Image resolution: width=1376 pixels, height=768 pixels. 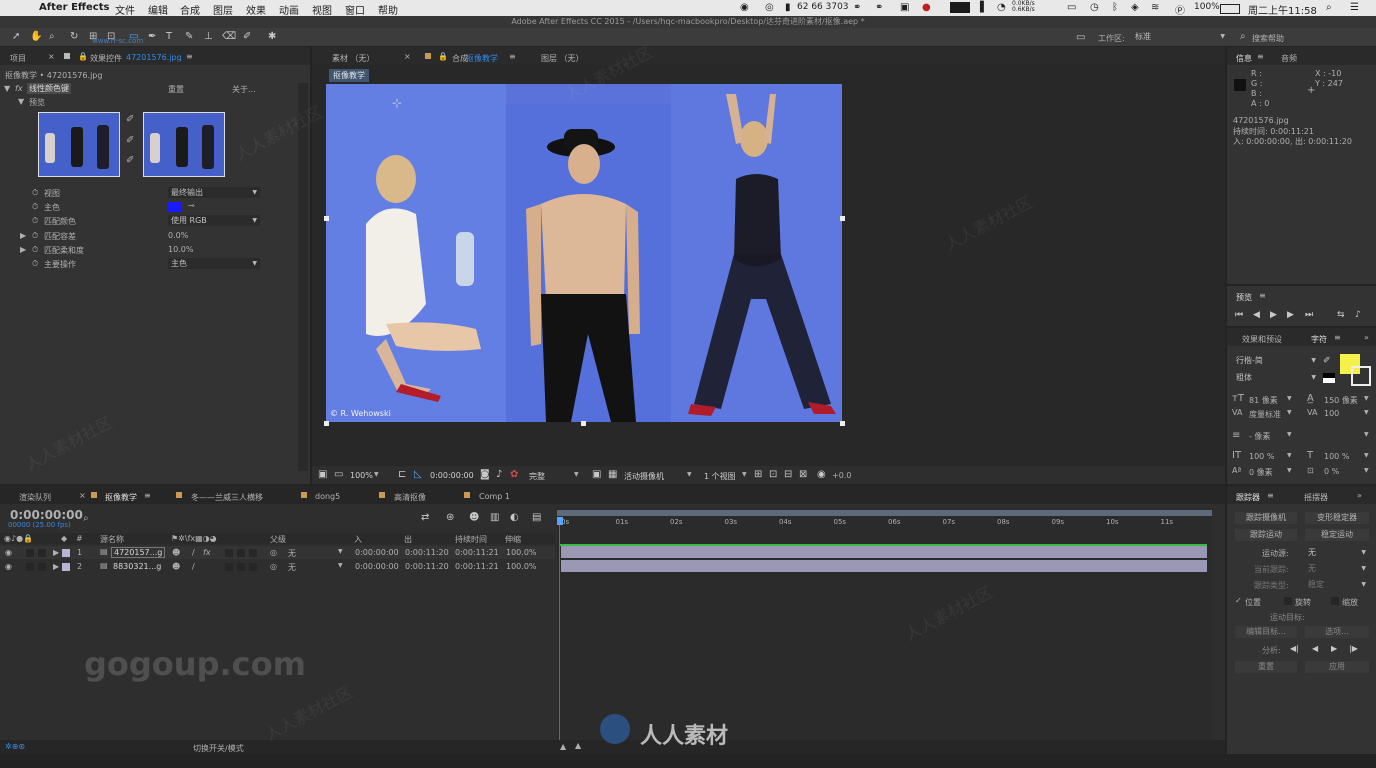 What do you see at coordinates (1180, 9) in the screenshot?
I see `p-icon: Ⓟ` at bounding box center [1180, 9].